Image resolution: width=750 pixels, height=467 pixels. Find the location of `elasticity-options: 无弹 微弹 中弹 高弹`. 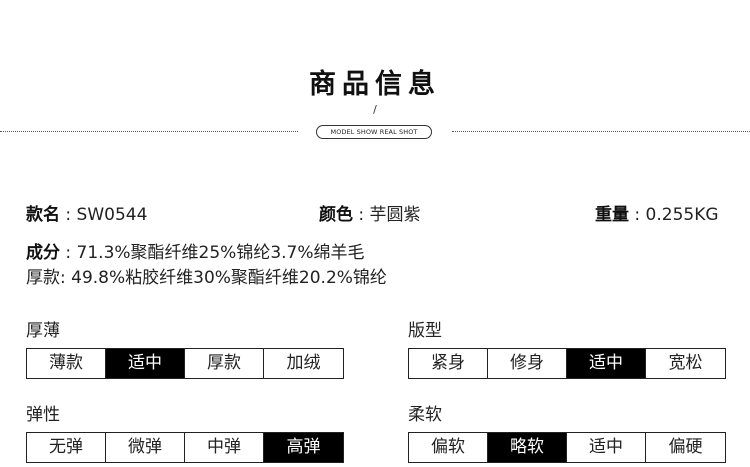

elasticity-options: 无弹 微弹 中弹 高弹 is located at coordinates (185, 447).